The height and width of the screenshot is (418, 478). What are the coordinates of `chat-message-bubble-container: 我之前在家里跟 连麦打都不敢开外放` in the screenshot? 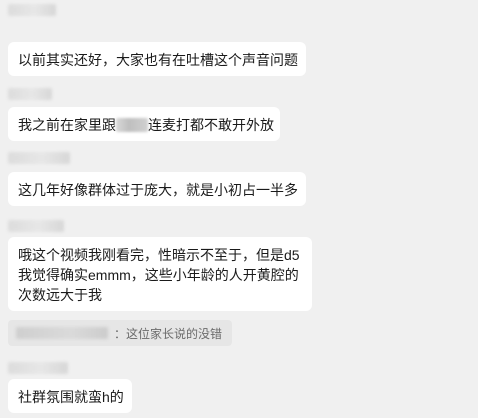 It's located at (144, 124).